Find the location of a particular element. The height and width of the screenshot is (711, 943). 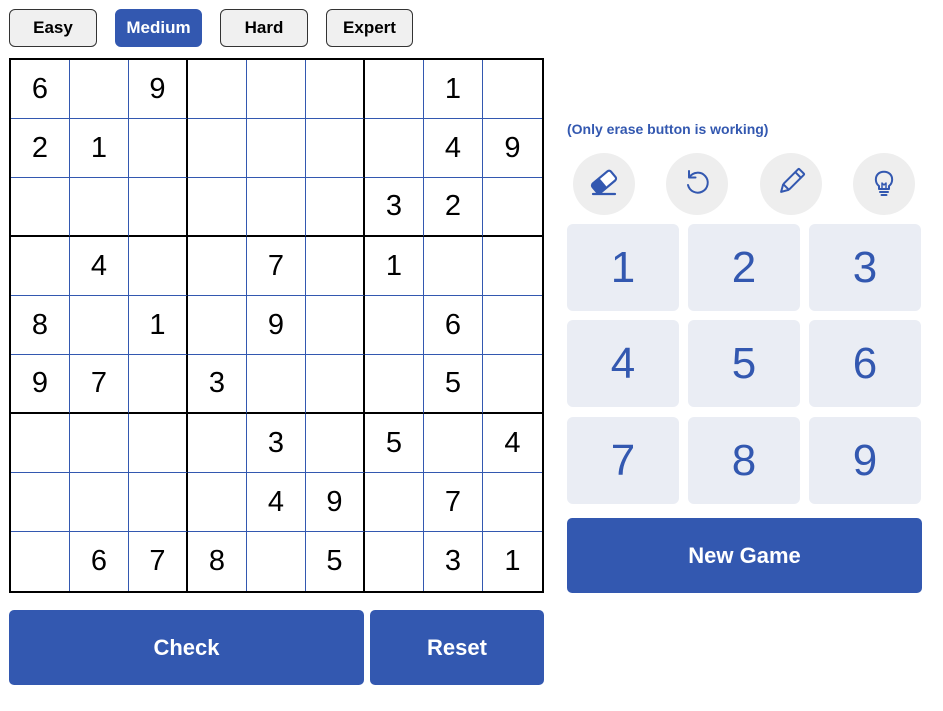

board-cell-r7-c8 is located at coordinates (453, 443).